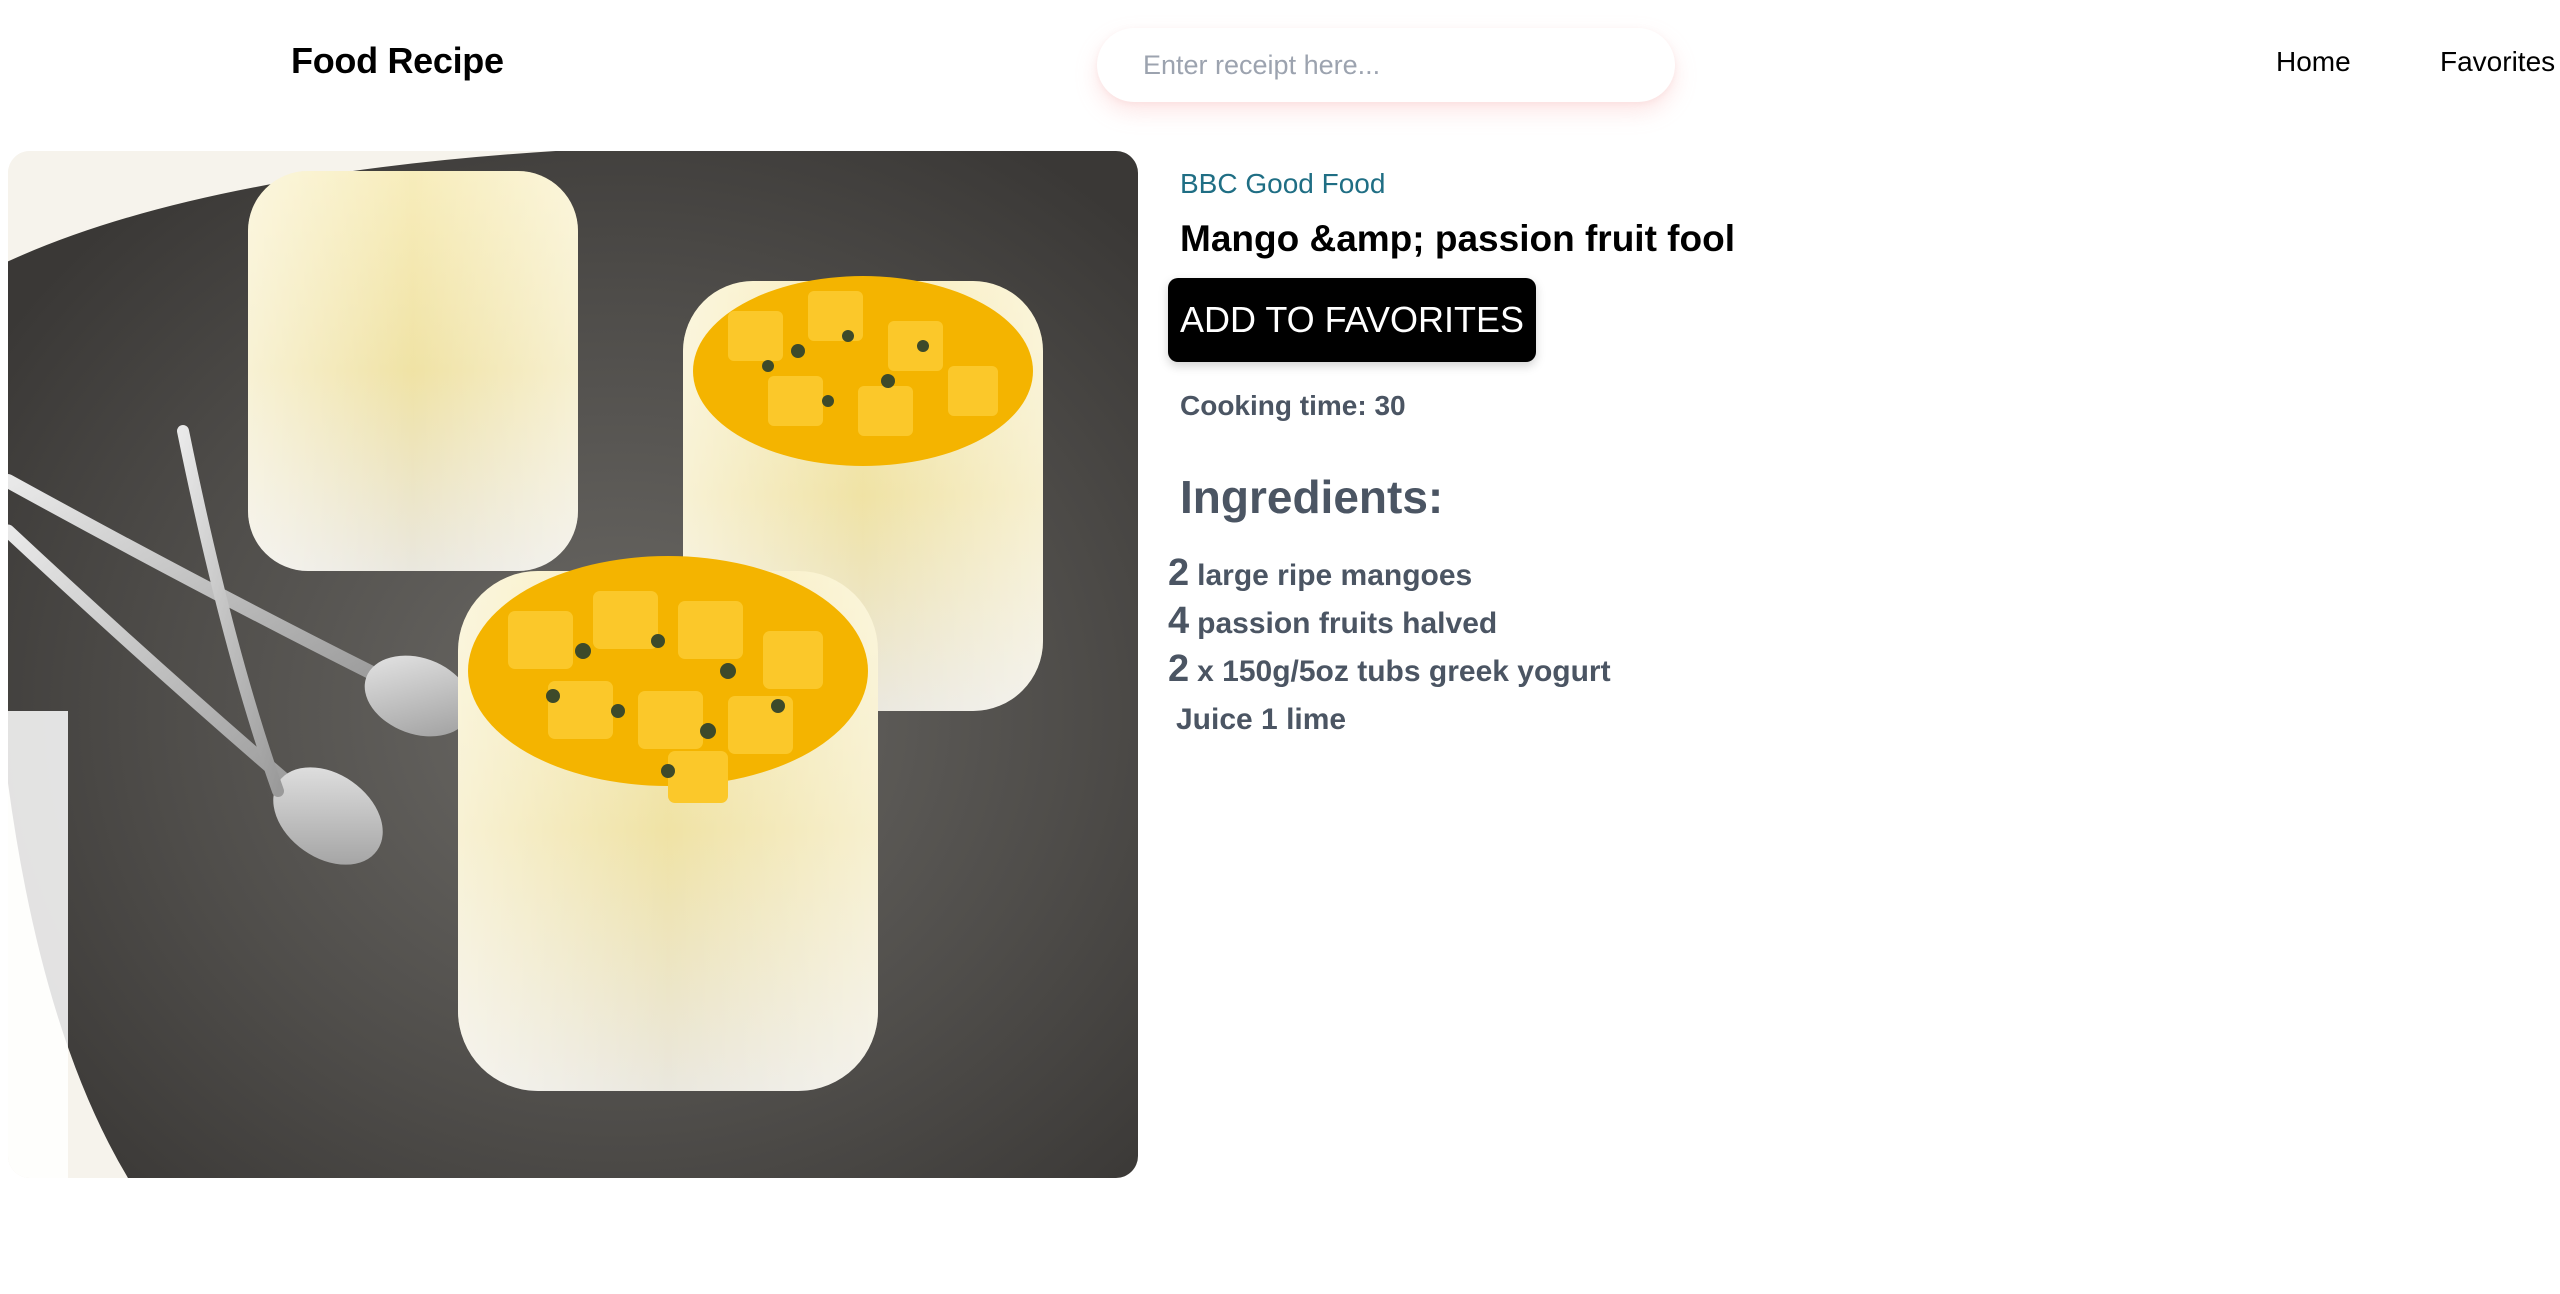  Describe the element at coordinates (1352, 320) in the screenshot. I see `add-to-favorites-button: ADD TO FAVORITES` at that location.